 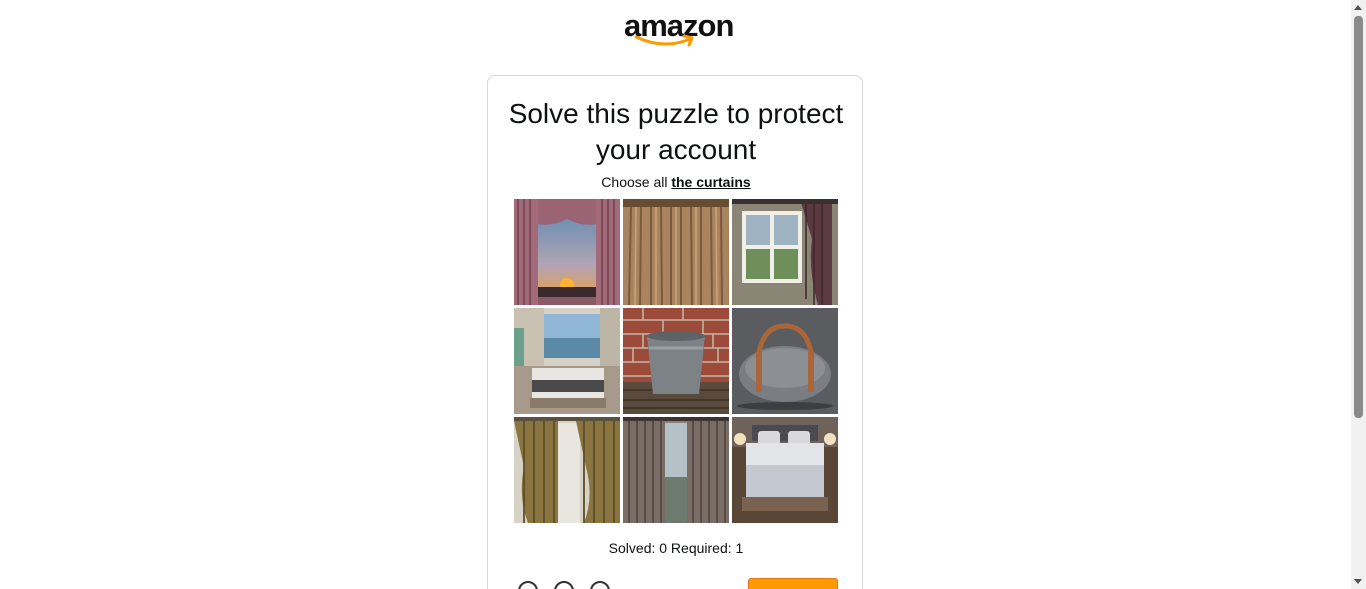 I want to click on instruction-target: the curtains, so click(x=711, y=182).